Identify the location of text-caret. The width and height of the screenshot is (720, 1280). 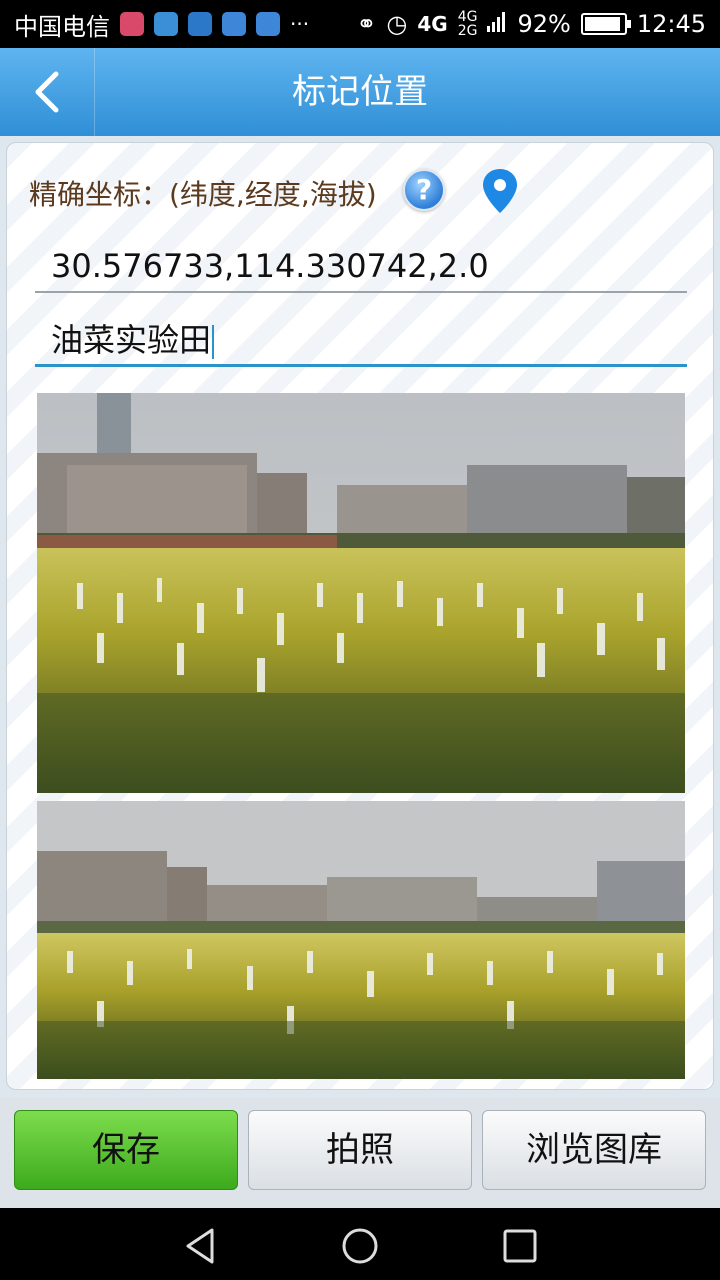
(213, 342).